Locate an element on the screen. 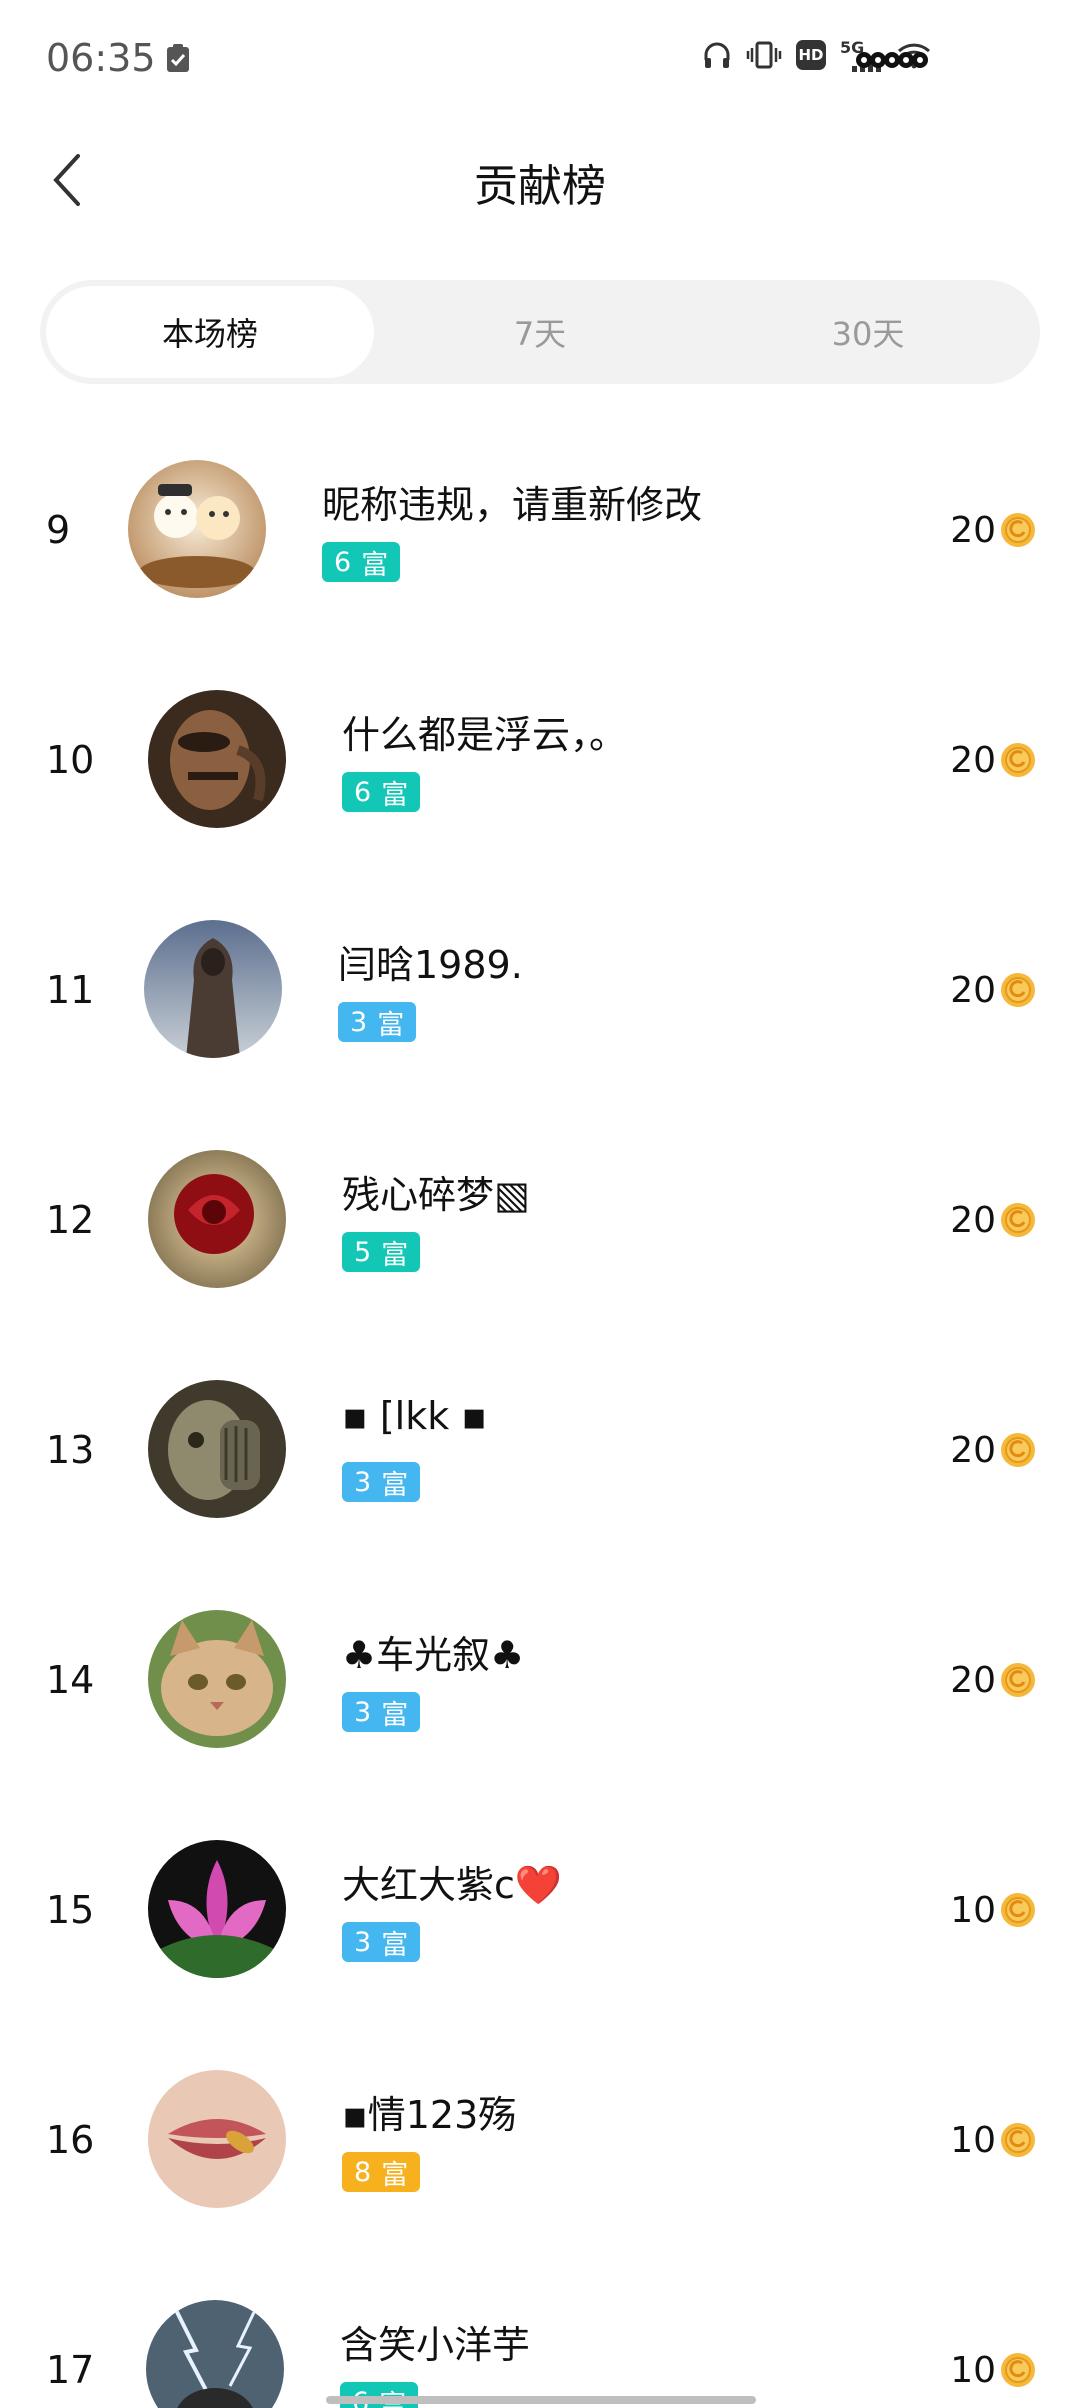 The height and width of the screenshot is (2408, 1080). list-item: 10 什么都是浮云，。 6富 20 is located at coordinates (540, 735).